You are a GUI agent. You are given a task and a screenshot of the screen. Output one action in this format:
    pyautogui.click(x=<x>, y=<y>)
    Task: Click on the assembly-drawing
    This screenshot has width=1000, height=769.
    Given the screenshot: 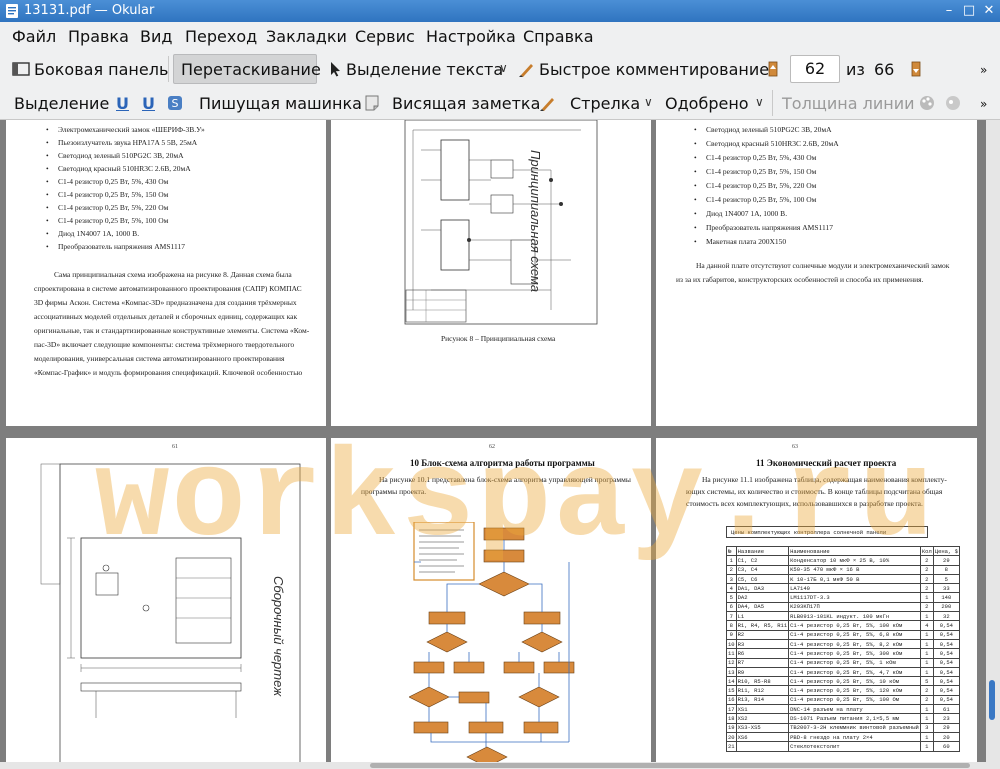 What is the action you would take?
    pyautogui.click(x=170, y=615)
    